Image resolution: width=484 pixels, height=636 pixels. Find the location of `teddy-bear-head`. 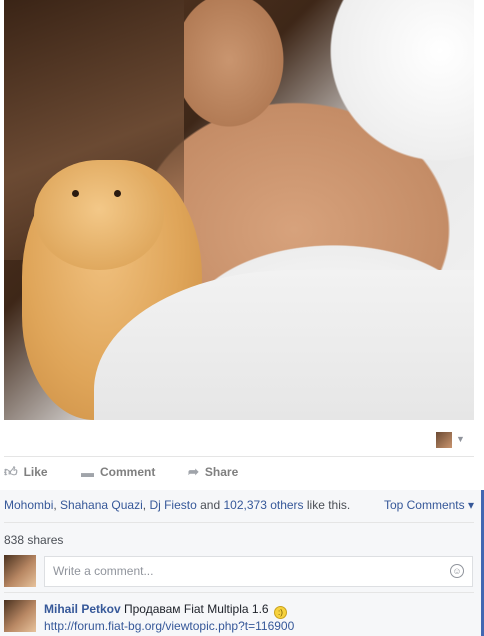

teddy-bear-head is located at coordinates (99, 215).